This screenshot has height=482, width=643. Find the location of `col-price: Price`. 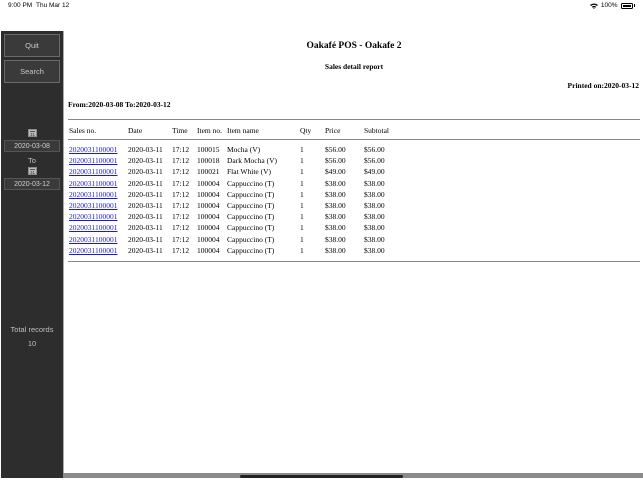

col-price: Price is located at coordinates (333, 130).